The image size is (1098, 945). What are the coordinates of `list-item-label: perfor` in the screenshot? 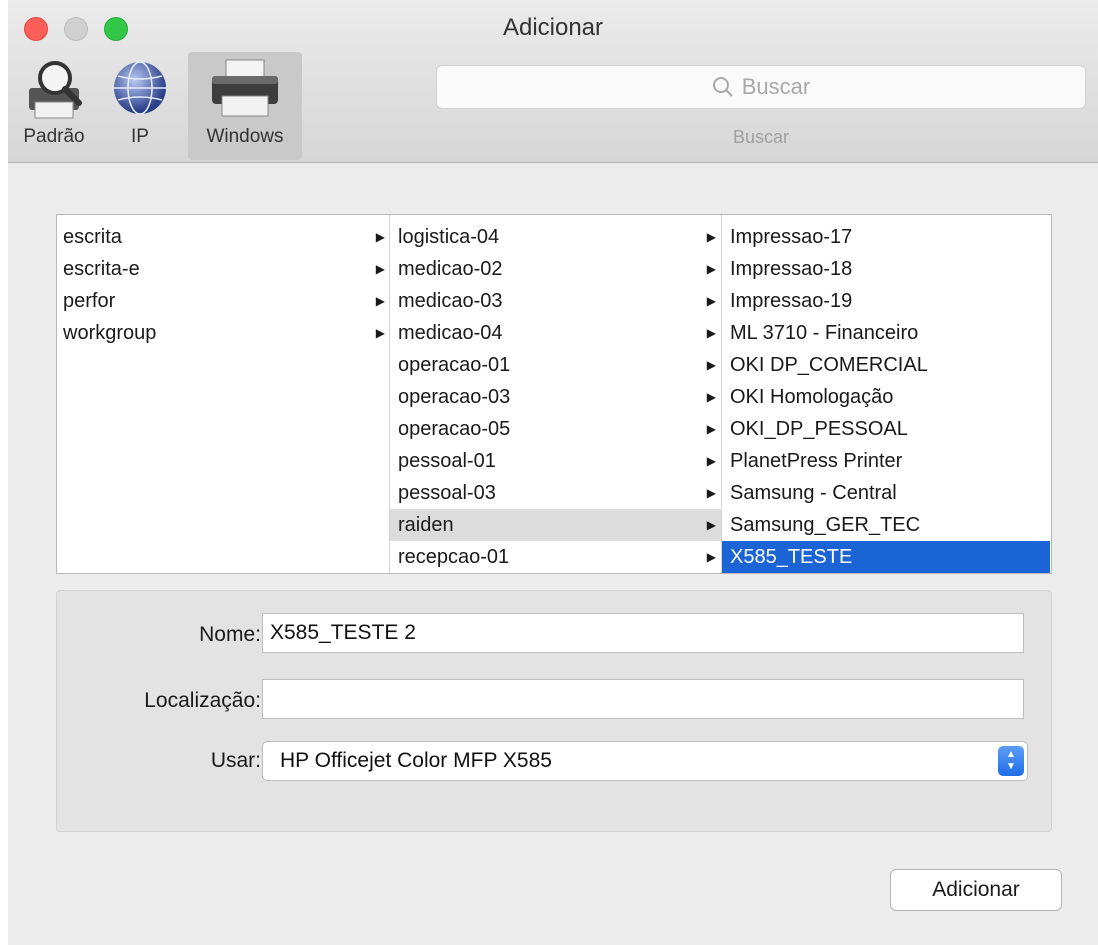 It's located at (89, 301).